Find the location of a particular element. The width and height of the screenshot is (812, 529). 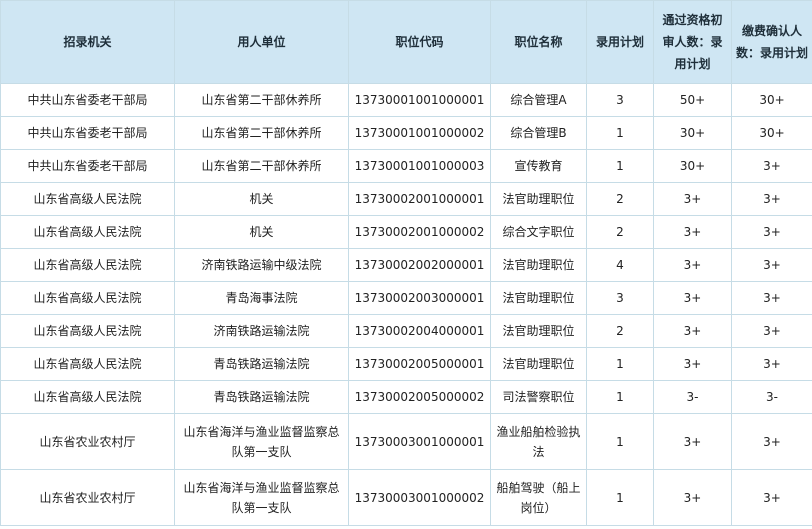

cell-position-name: 综合管理A is located at coordinates (538, 100).